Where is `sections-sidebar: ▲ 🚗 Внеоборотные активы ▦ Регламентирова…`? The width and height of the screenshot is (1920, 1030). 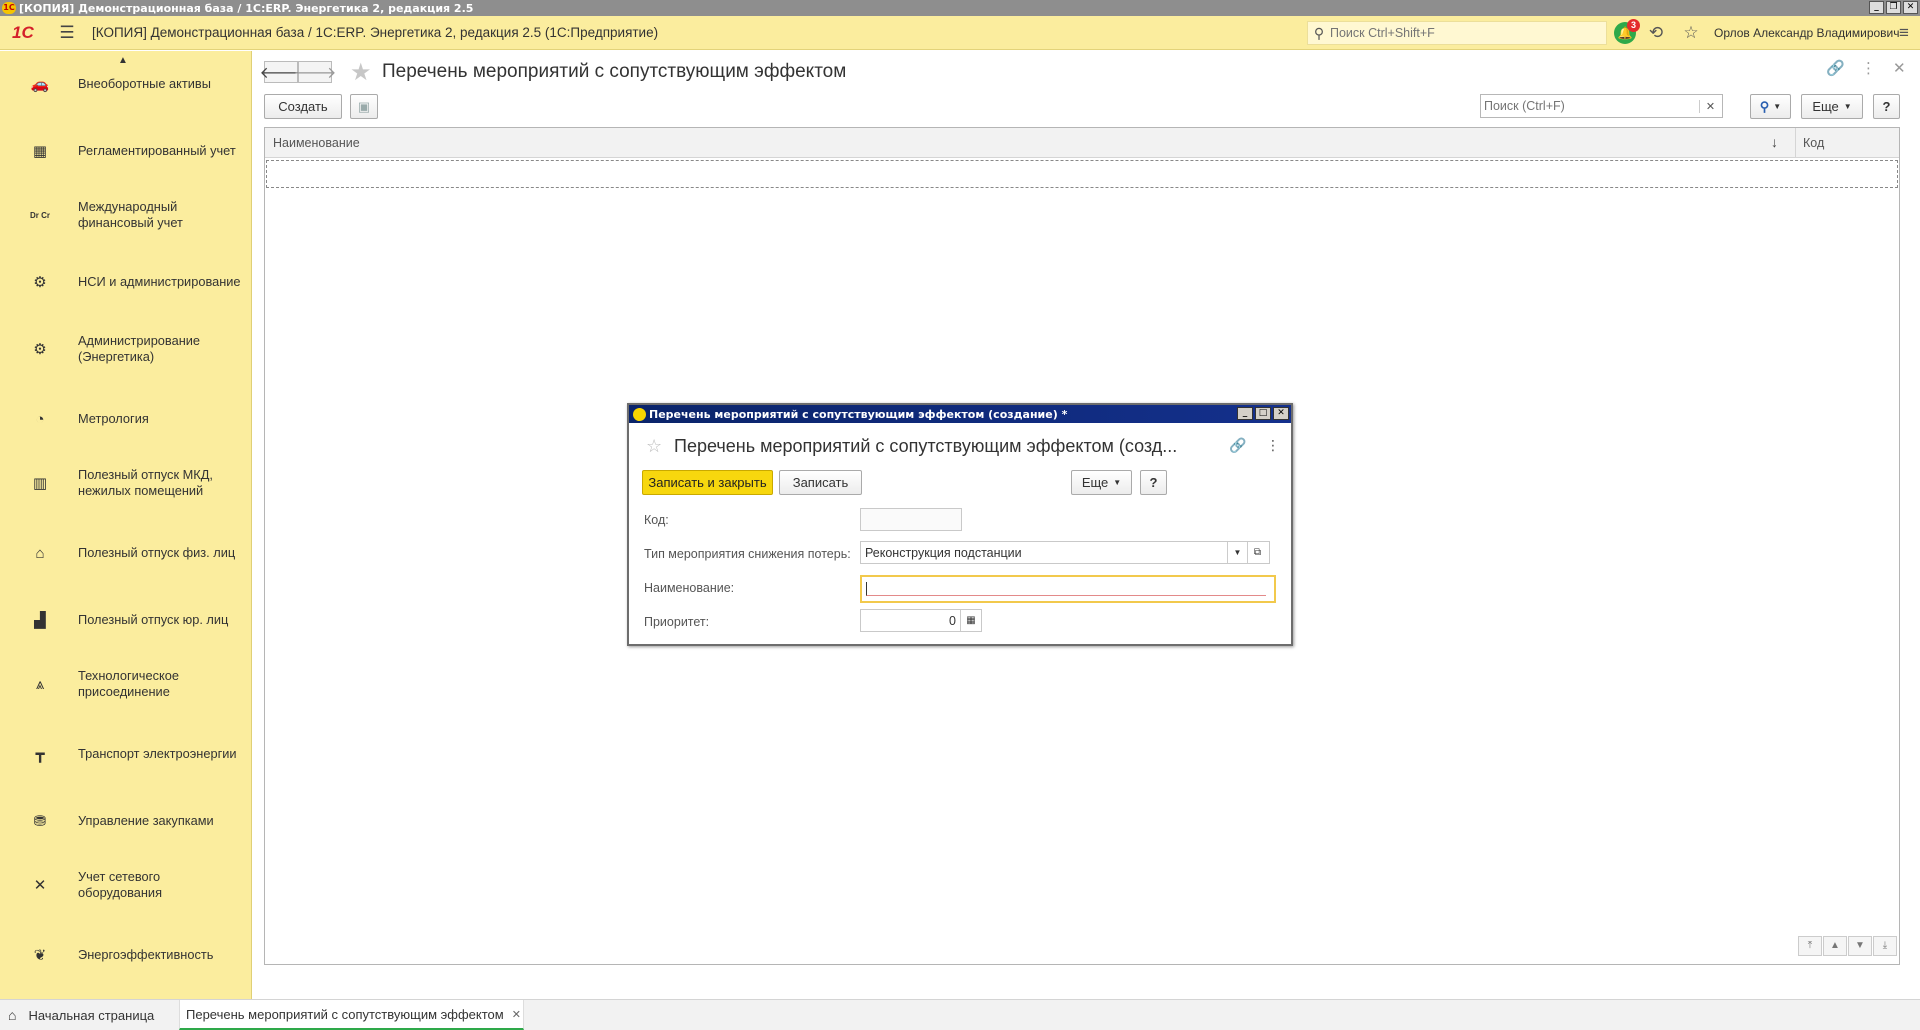
sections-sidebar: ▲ 🚗 Внеоборотные активы ▦ Регламентирова… is located at coordinates (126, 525).